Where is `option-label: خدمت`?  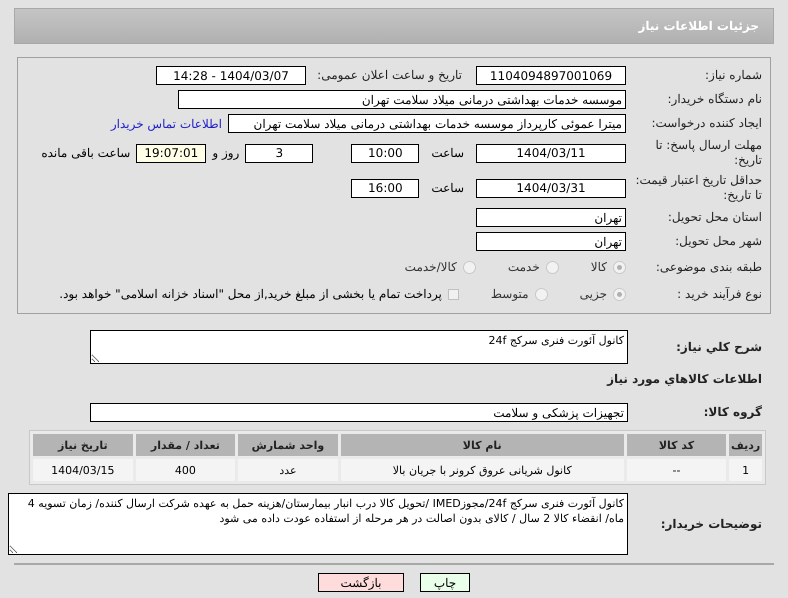 option-label: خدمت is located at coordinates (524, 267).